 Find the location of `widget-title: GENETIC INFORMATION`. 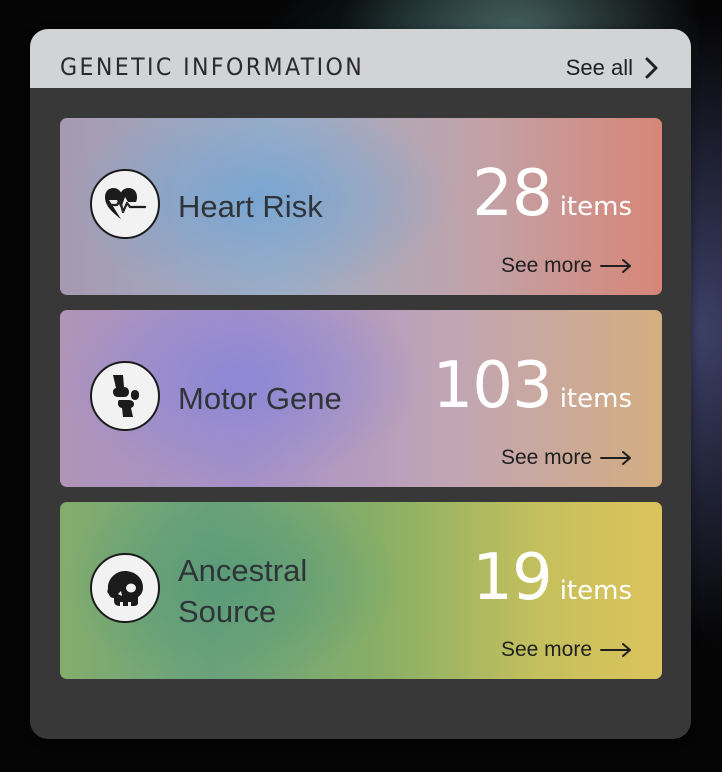

widget-title: GENETIC INFORMATION is located at coordinates (212, 67).